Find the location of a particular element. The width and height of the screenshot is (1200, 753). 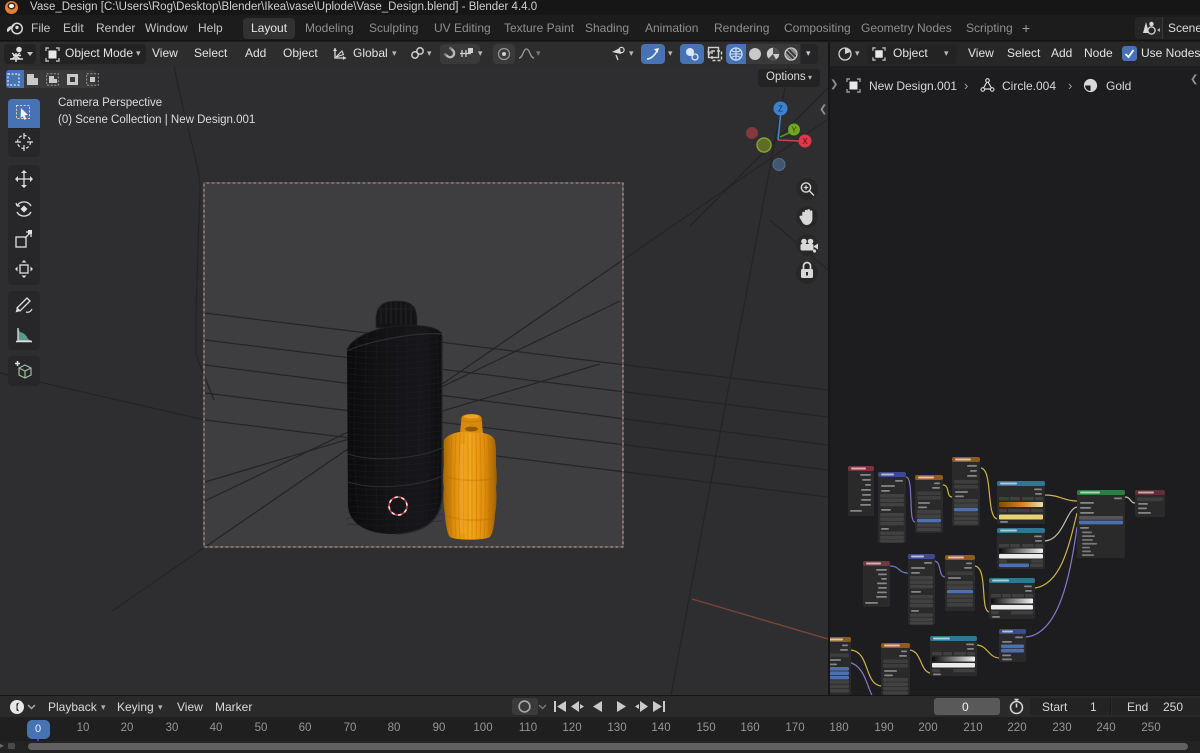

svg-text: X is located at coordinates (805, 141).